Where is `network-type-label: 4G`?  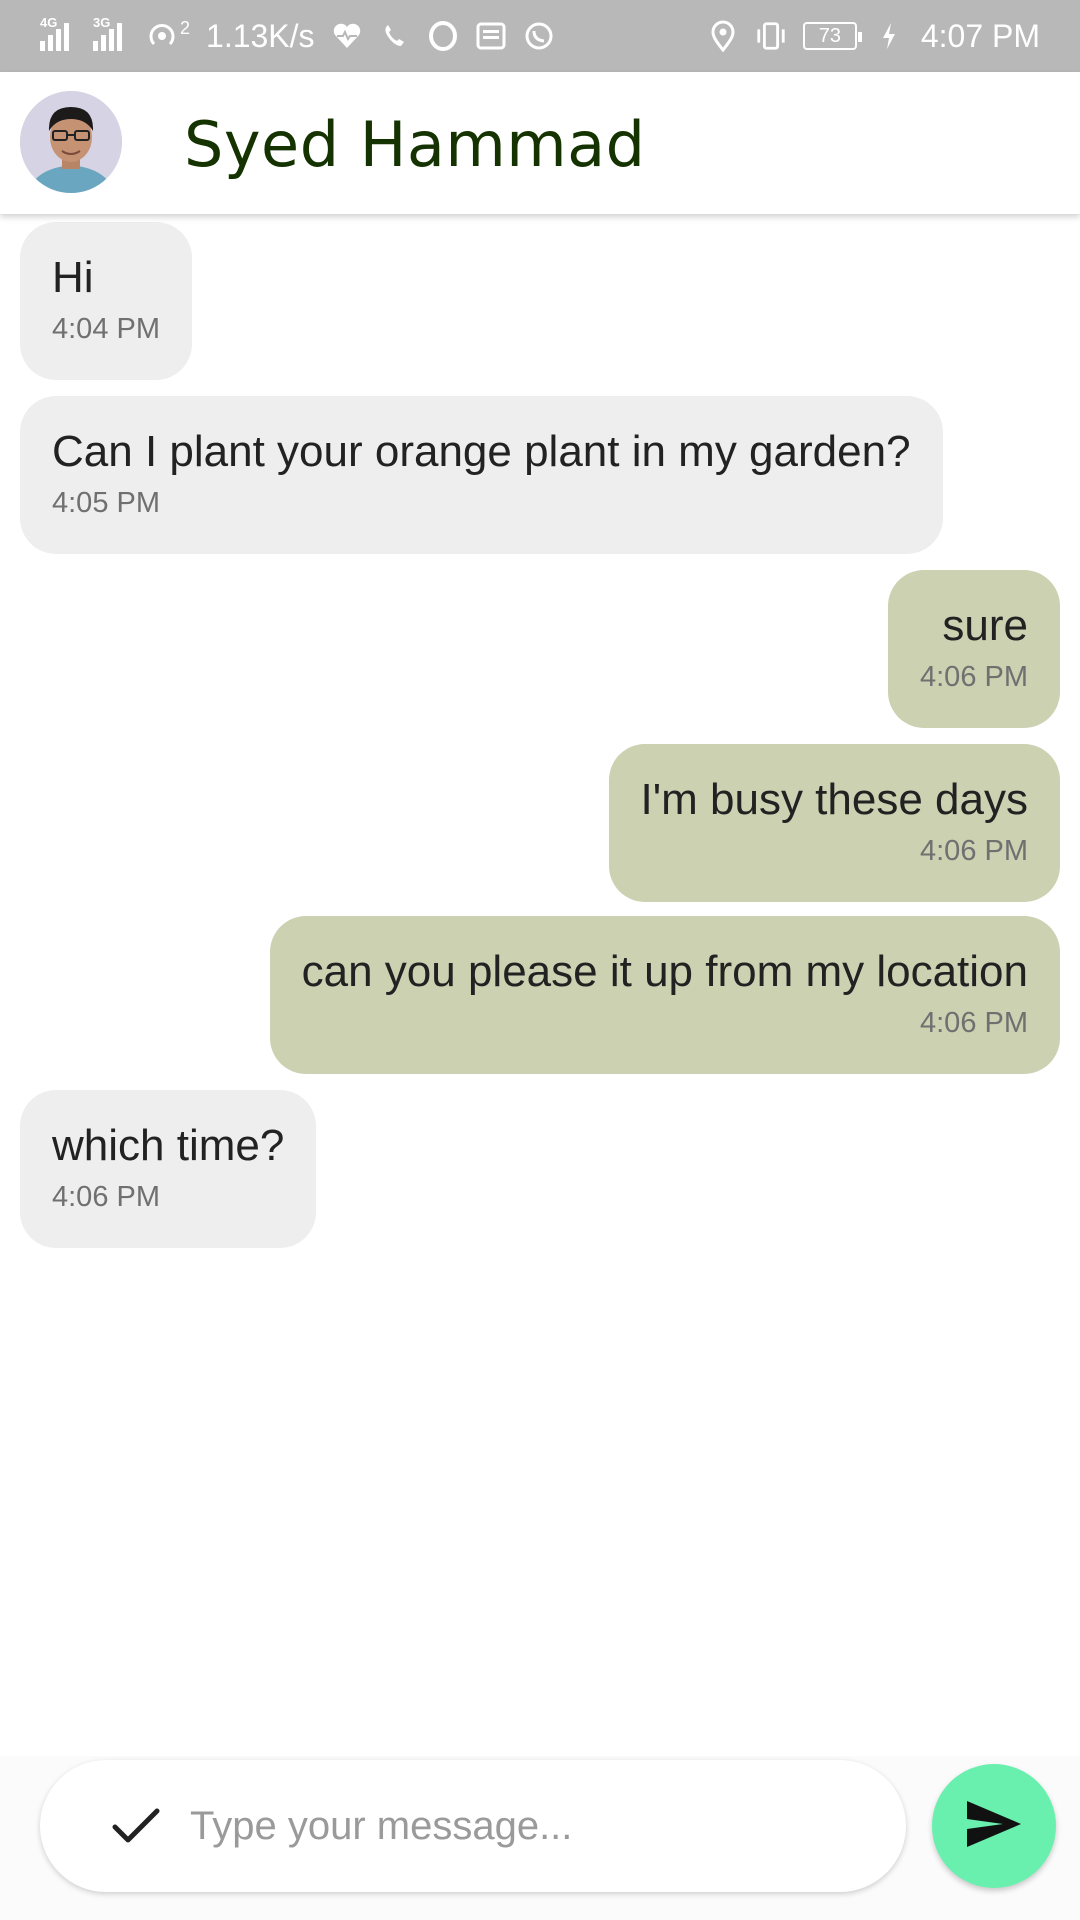 network-type-label: 4G is located at coordinates (49, 22).